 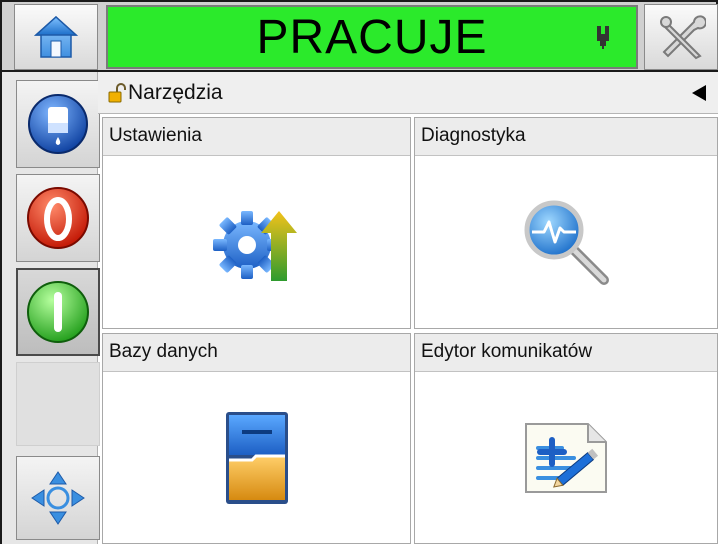 What do you see at coordinates (256, 353) in the screenshot?
I see `tile-label: Bazy danych` at bounding box center [256, 353].